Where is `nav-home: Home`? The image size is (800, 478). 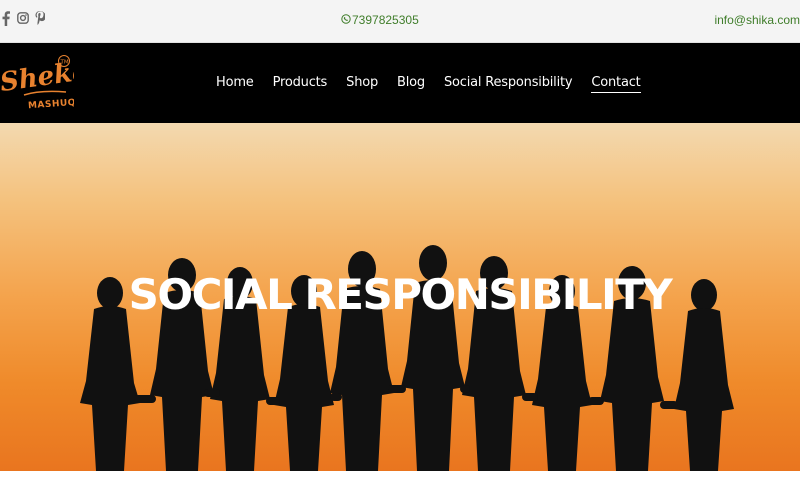
nav-home: Home is located at coordinates (235, 84).